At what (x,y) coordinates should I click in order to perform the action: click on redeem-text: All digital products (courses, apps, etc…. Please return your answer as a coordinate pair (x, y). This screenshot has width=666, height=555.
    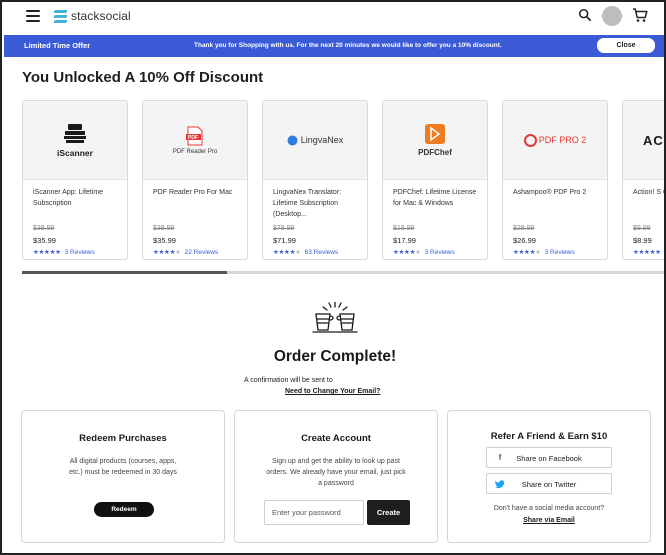
    Looking at the image, I should click on (123, 467).